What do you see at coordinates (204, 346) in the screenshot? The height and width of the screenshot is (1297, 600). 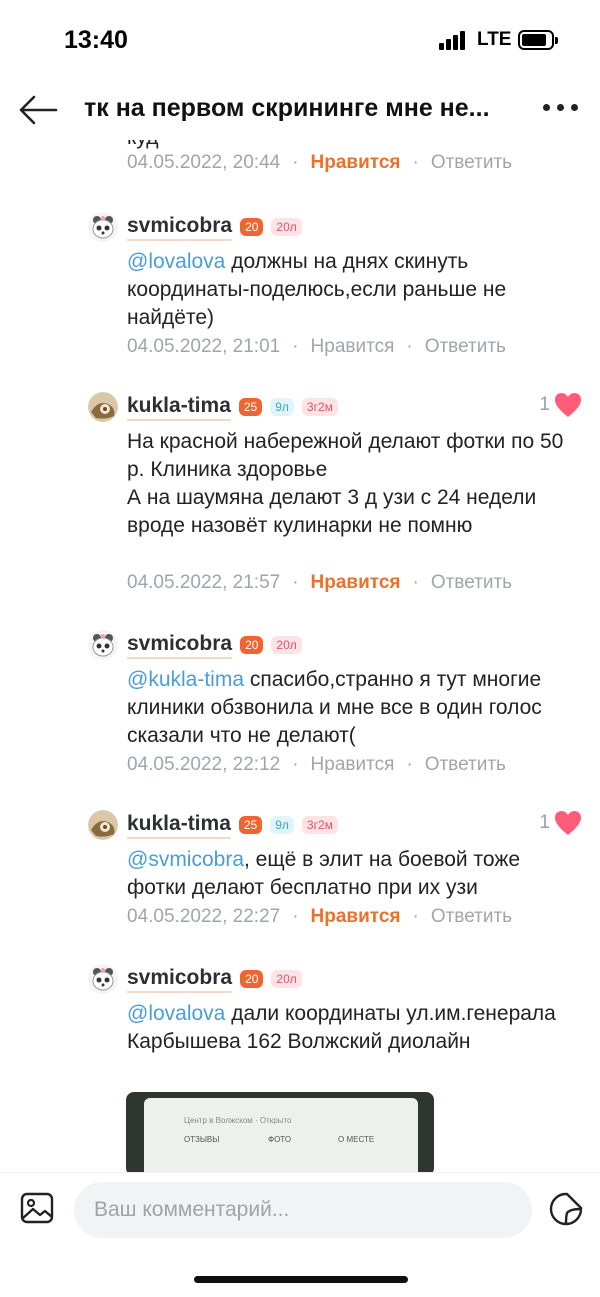 I see `comment-date: 04.05.2022, 21:01` at bounding box center [204, 346].